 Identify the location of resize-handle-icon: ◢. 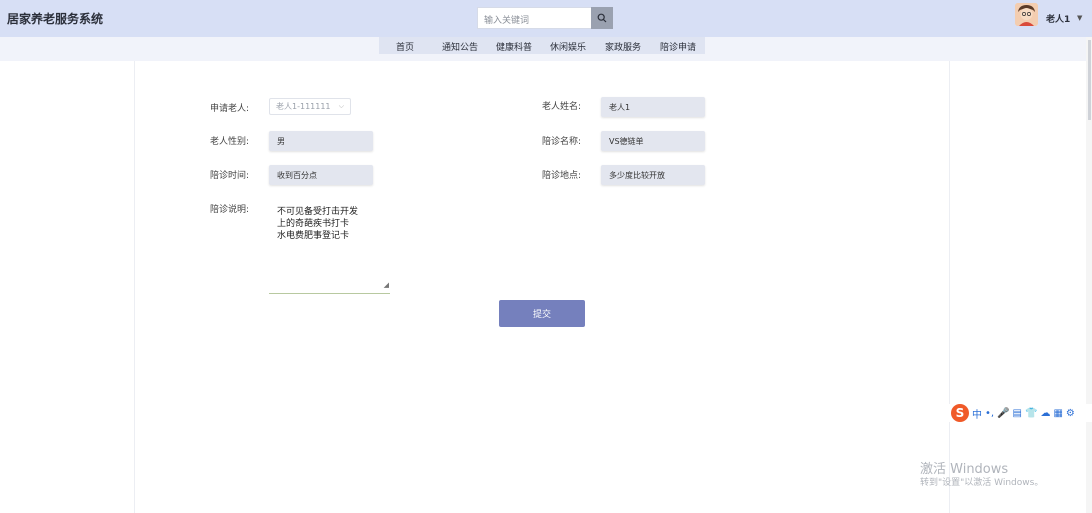
(386, 285).